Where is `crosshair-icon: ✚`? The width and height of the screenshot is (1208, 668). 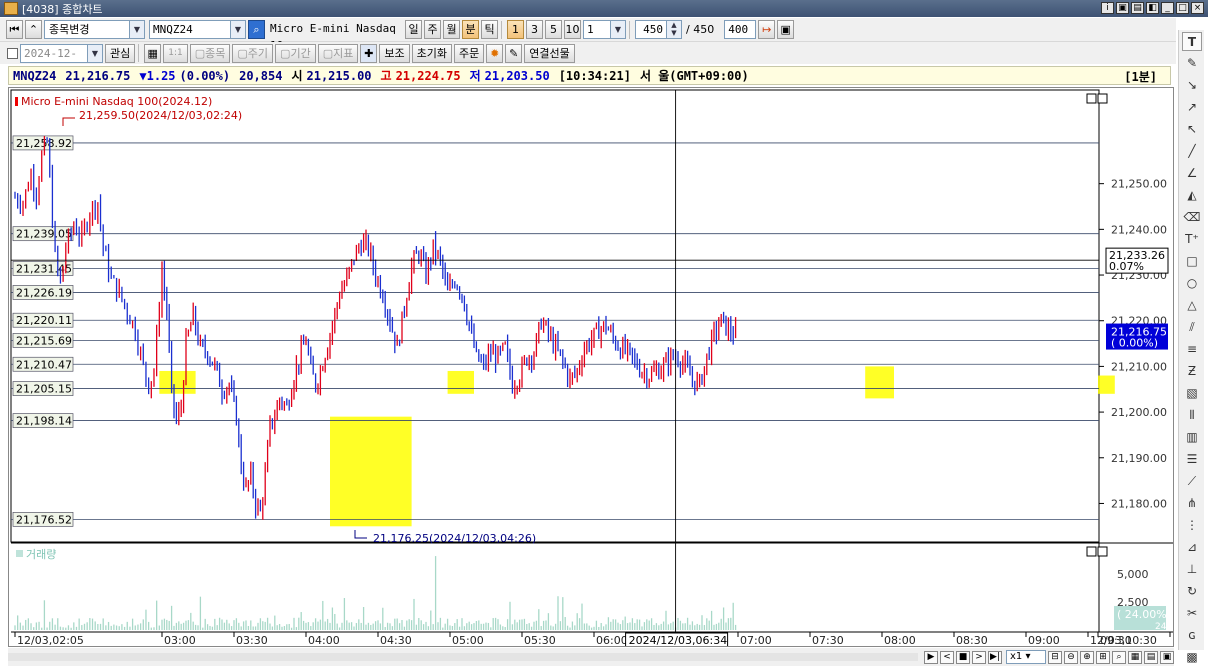
crosshair-icon: ✚ is located at coordinates (369, 53).